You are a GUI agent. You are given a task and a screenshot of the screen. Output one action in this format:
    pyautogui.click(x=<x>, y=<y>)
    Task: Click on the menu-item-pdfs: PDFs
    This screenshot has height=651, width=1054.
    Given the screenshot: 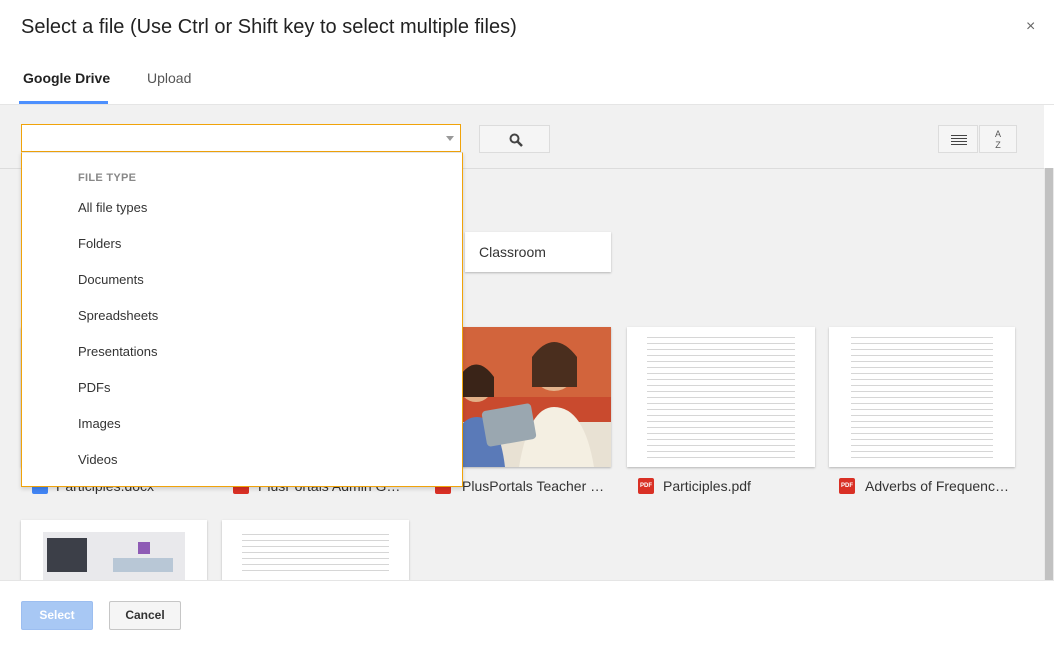 What is the action you would take?
    pyautogui.click(x=242, y=388)
    